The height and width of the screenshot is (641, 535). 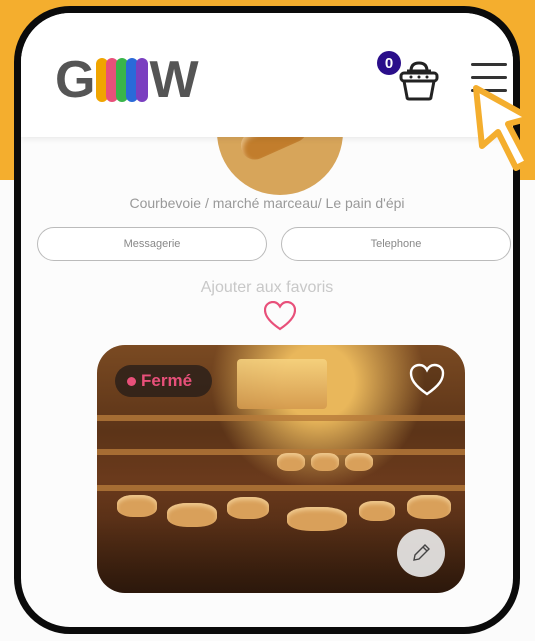 I want to click on status-badge: Fermé, so click(x=164, y=381).